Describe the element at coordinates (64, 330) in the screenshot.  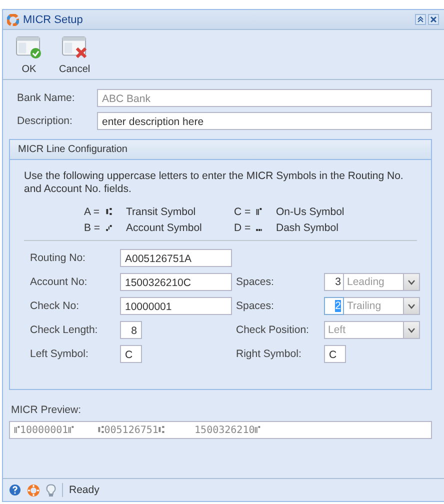
I see `field-label: Check Length:` at that location.